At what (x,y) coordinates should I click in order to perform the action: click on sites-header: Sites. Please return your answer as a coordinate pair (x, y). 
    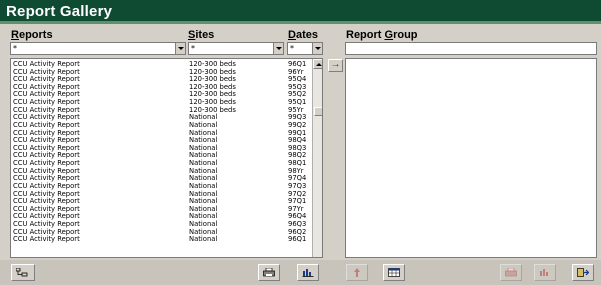
    Looking at the image, I should click on (201, 35).